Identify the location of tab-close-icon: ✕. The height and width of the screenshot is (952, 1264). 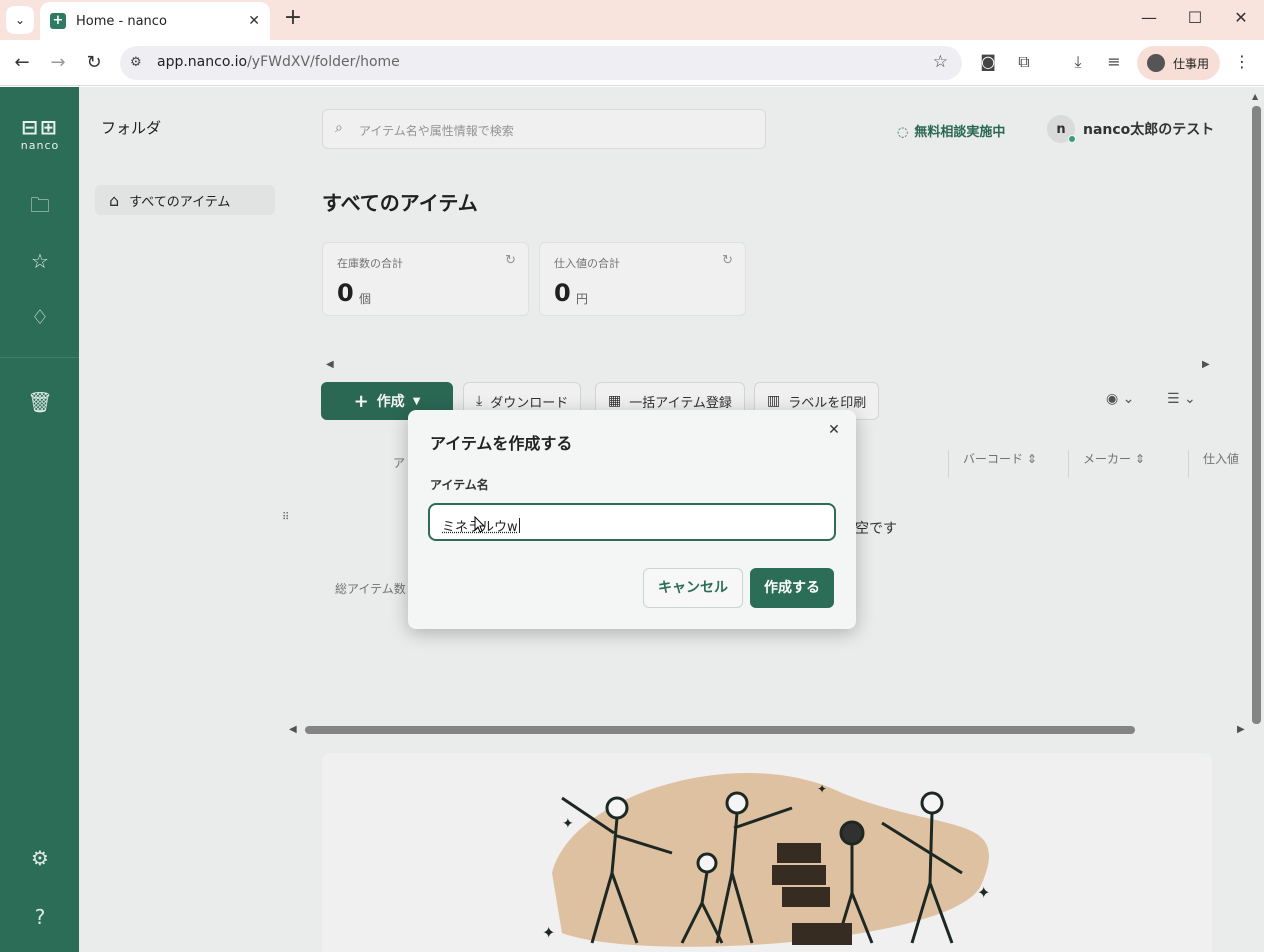
(254, 21).